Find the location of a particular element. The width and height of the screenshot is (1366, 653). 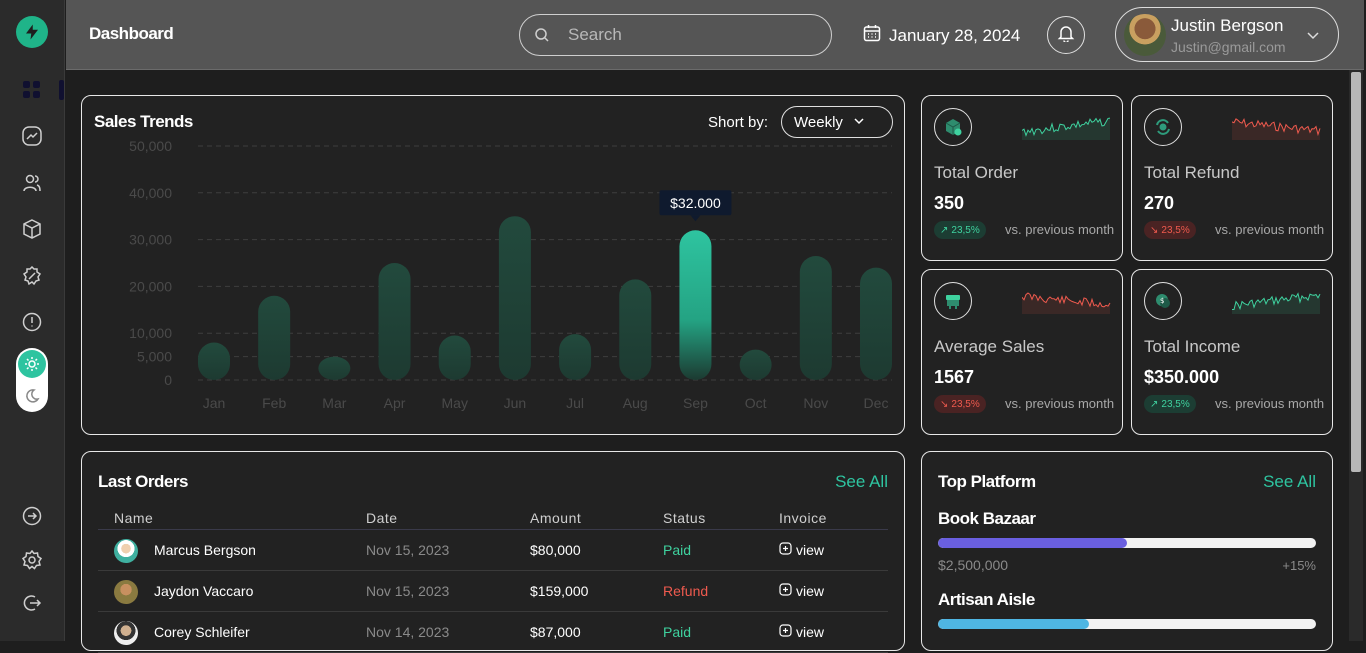

x-tick-label: Mar is located at coordinates (334, 403).